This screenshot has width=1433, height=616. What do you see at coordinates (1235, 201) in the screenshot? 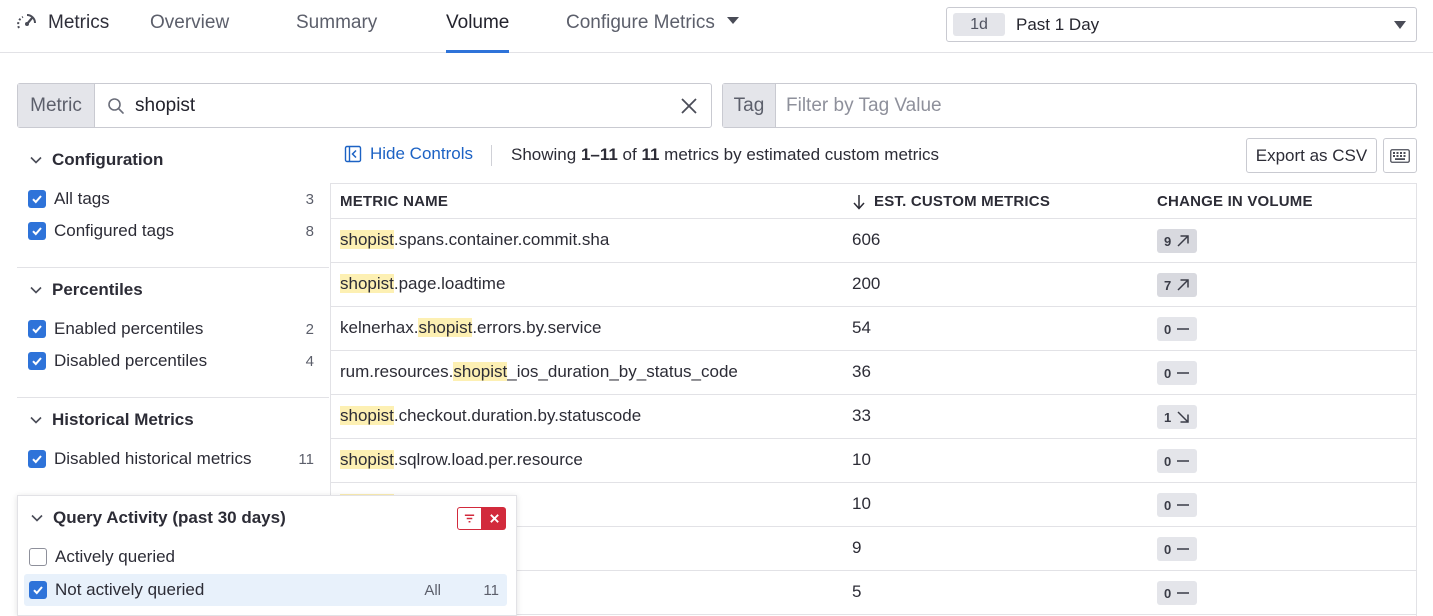
I see `column-header-change-in-volume: CHANGE IN VOLUME` at bounding box center [1235, 201].